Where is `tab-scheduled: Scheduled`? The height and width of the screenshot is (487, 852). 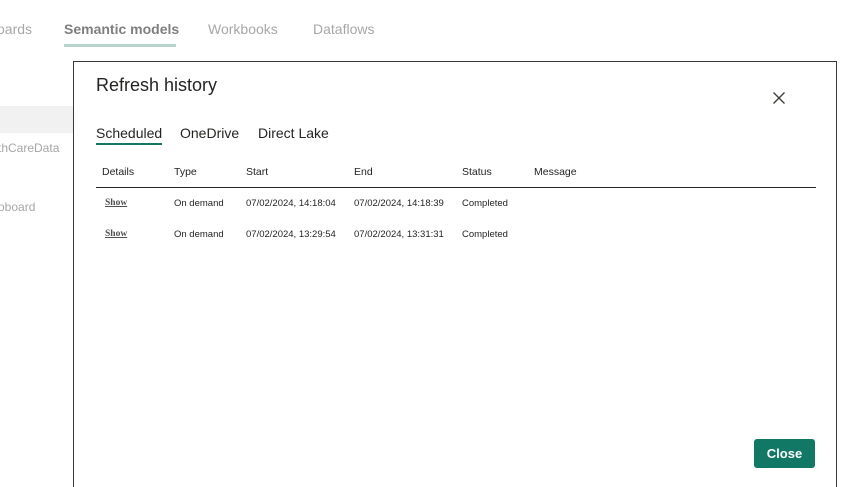 tab-scheduled: Scheduled is located at coordinates (129, 133).